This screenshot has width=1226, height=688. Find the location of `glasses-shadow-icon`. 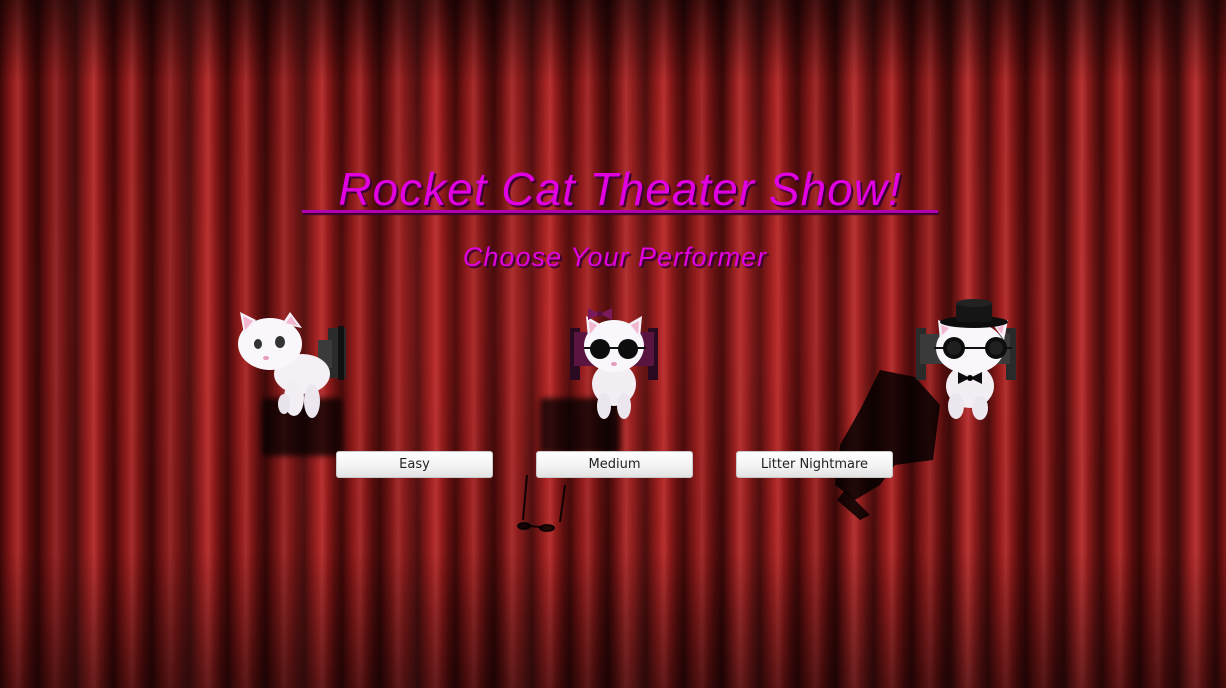

glasses-shadow-icon is located at coordinates (541, 503).